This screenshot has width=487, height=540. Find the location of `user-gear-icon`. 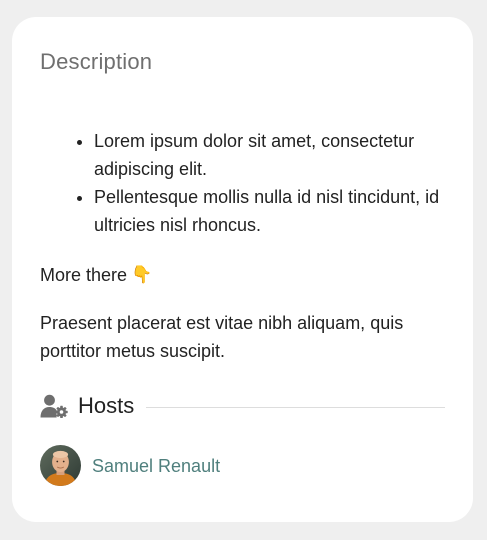

user-gear-icon is located at coordinates (54, 406).